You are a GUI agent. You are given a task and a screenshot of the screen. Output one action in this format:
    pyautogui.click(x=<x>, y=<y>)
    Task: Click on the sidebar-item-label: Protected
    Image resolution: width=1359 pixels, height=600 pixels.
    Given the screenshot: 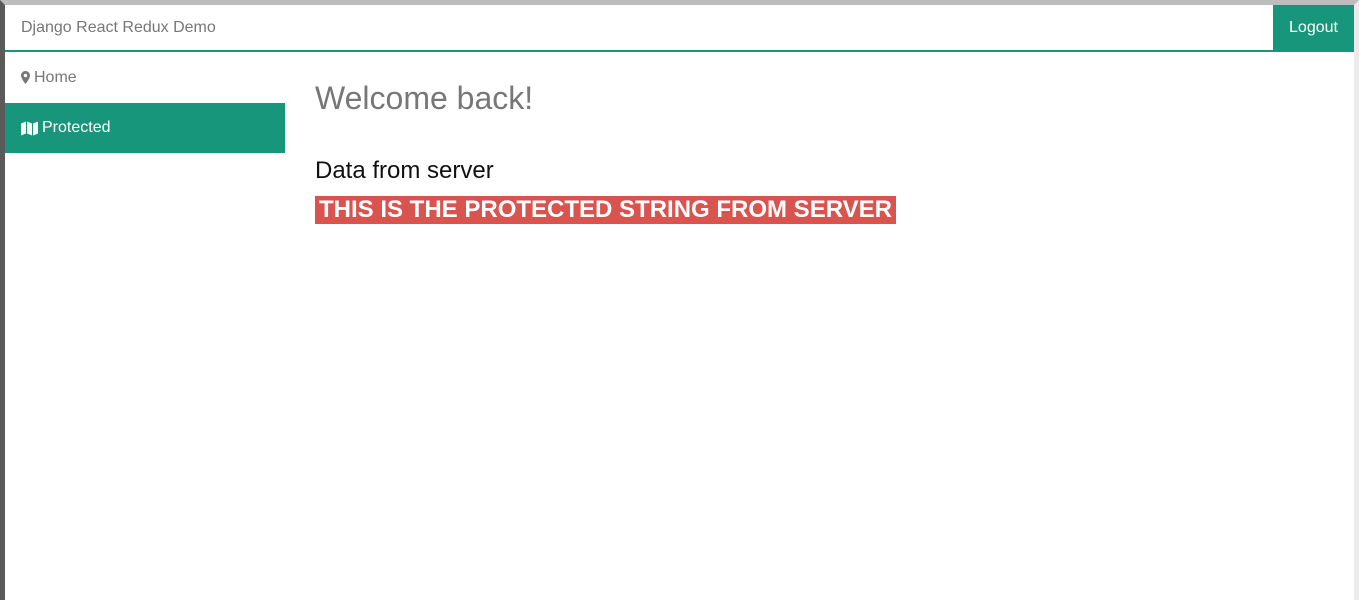 What is the action you would take?
    pyautogui.click(x=76, y=127)
    